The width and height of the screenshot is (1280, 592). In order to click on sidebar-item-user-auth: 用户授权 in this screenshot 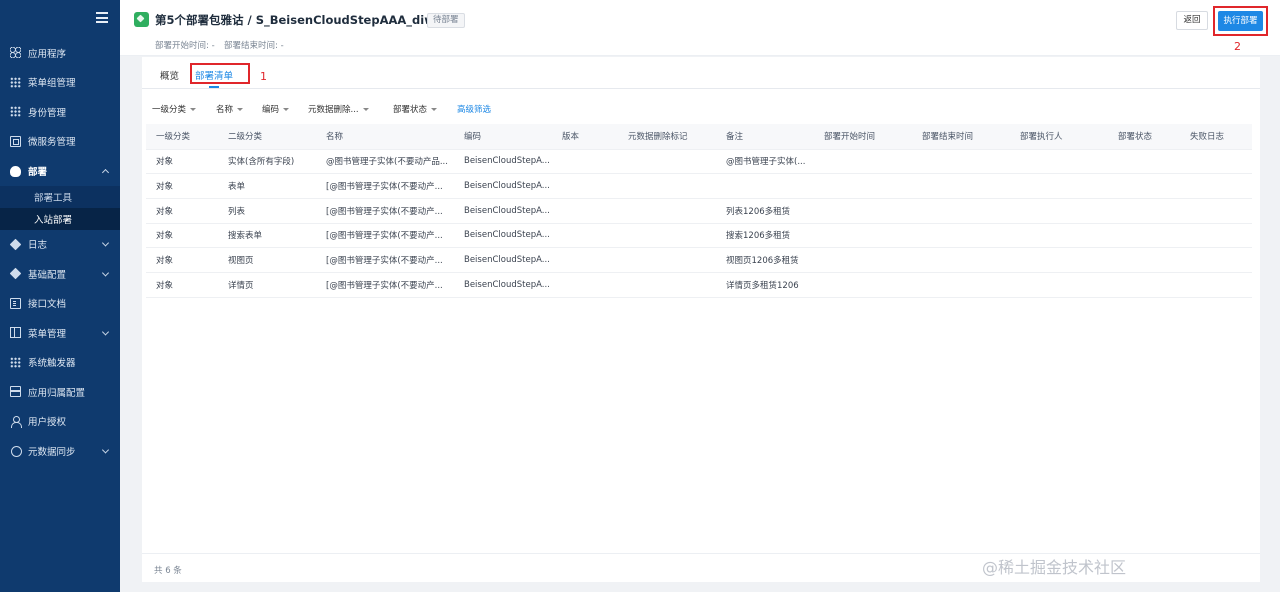, I will do `click(60, 422)`.